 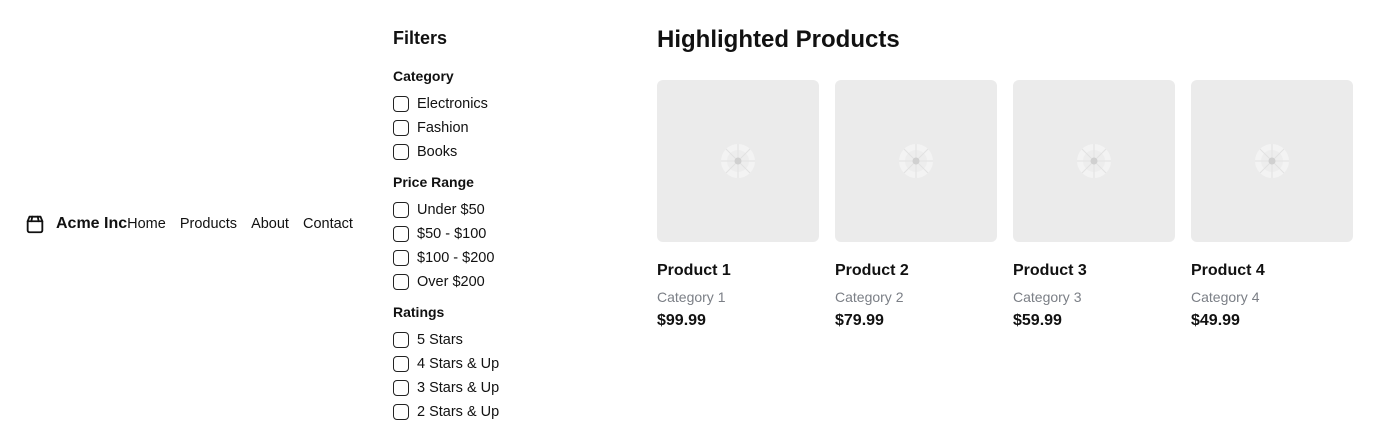 What do you see at coordinates (458, 412) in the screenshot?
I see `filter-option-label: 2 Stars & Up` at bounding box center [458, 412].